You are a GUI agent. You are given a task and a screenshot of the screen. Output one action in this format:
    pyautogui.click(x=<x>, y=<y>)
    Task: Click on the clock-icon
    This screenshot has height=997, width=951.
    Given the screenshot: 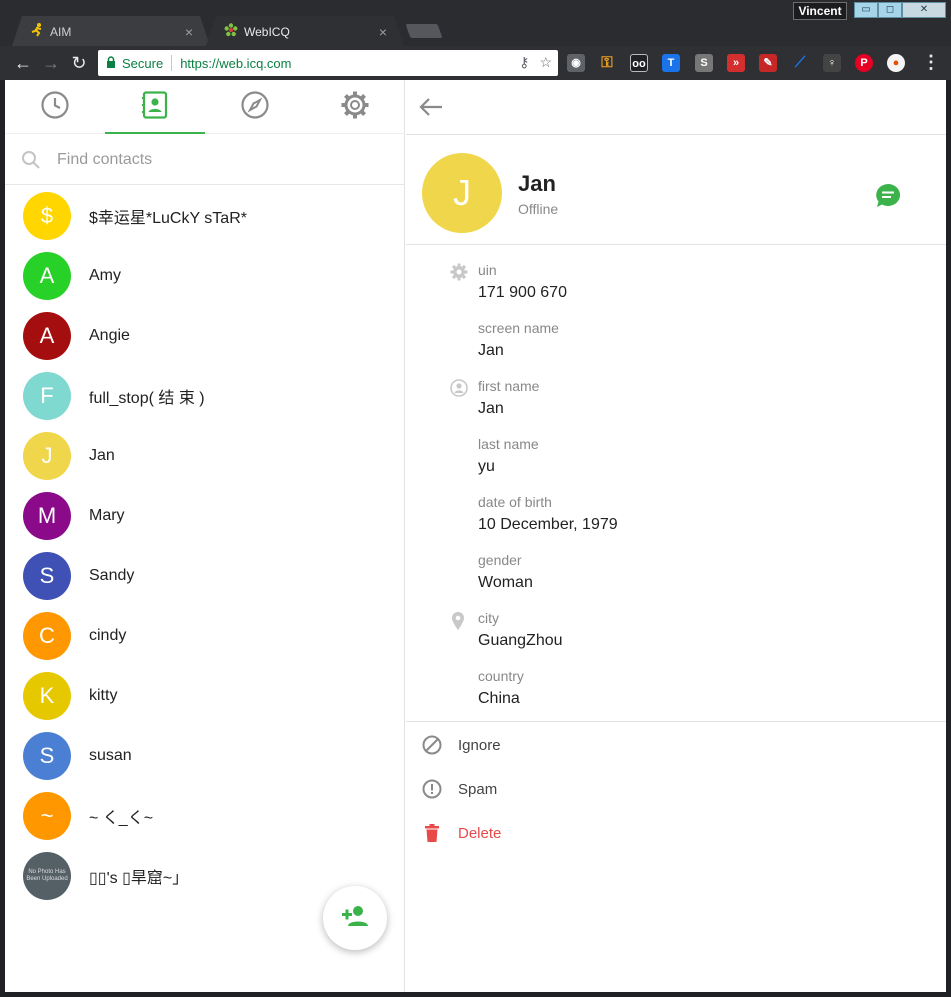 What is the action you would take?
    pyautogui.click(x=55, y=107)
    